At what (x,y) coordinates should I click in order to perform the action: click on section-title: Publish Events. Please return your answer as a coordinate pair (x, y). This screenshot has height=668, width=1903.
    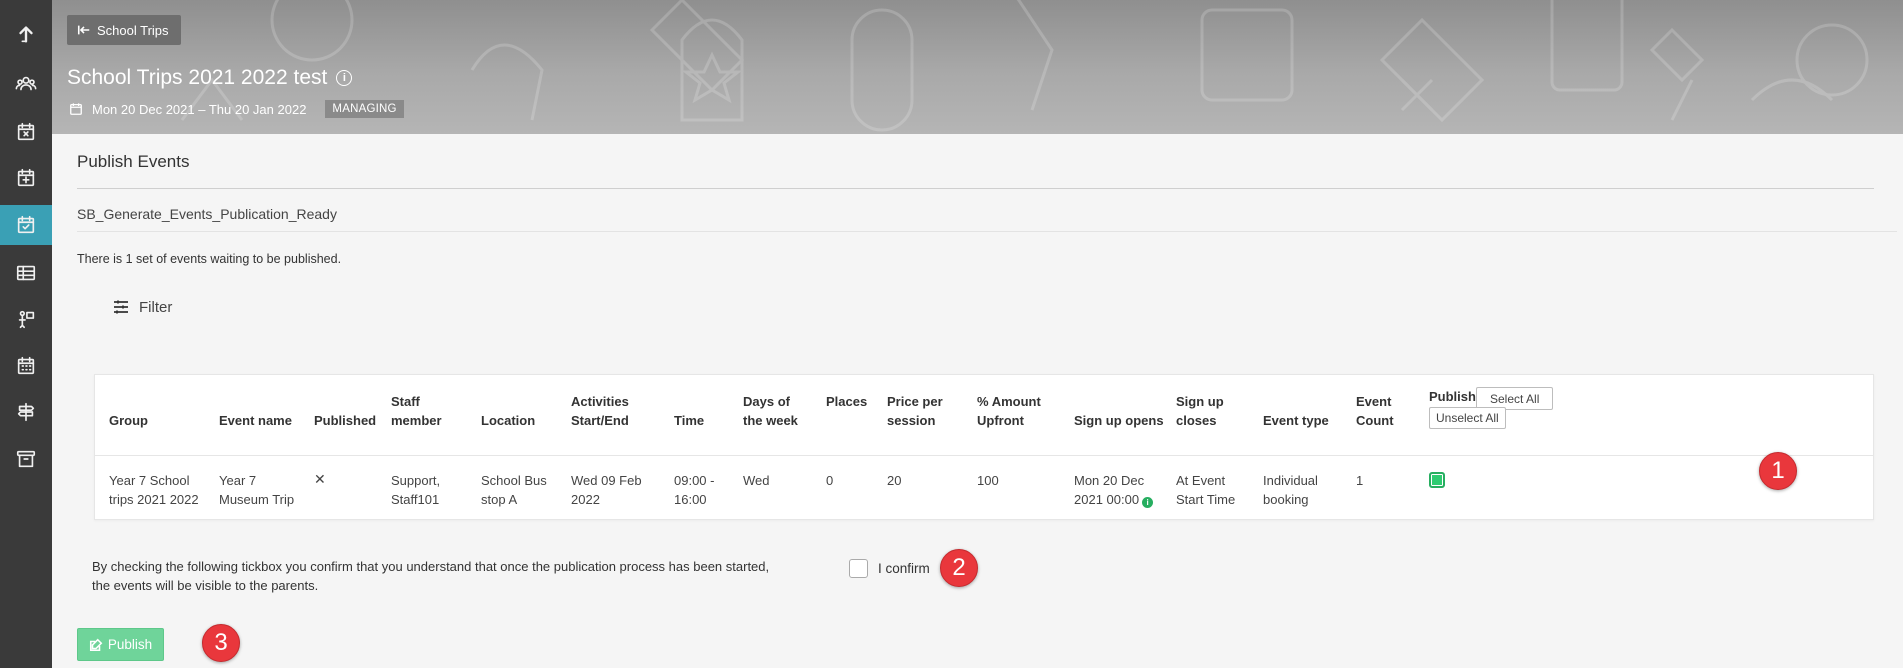
    Looking at the image, I should click on (133, 161).